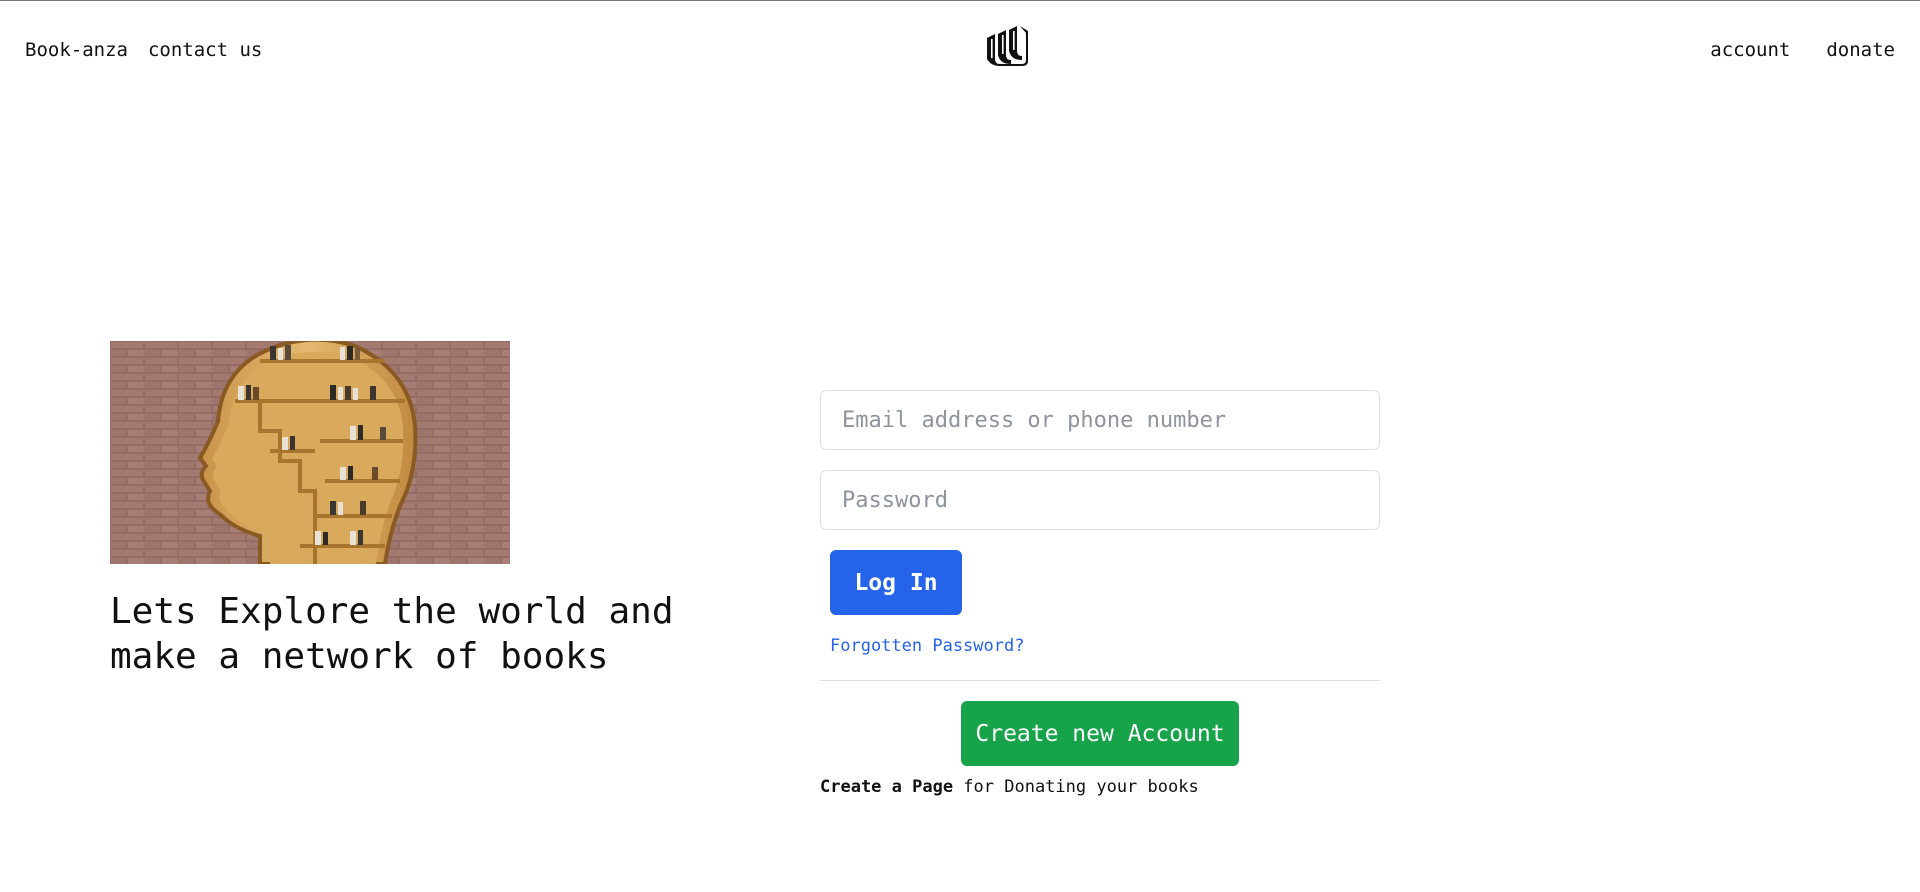 This screenshot has width=1920, height=892. Describe the element at coordinates (927, 646) in the screenshot. I see `forgot-password-link: Forgotten Password?` at that location.